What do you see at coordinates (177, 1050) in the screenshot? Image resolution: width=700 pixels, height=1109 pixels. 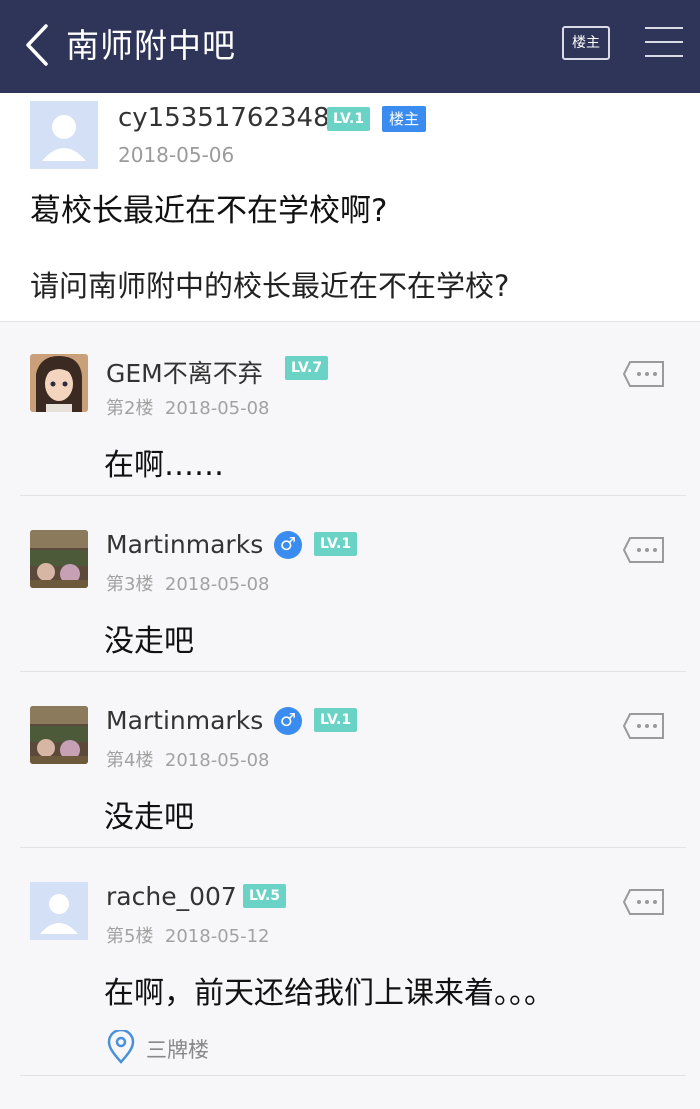 I see `location-text: 三牌楼` at bounding box center [177, 1050].